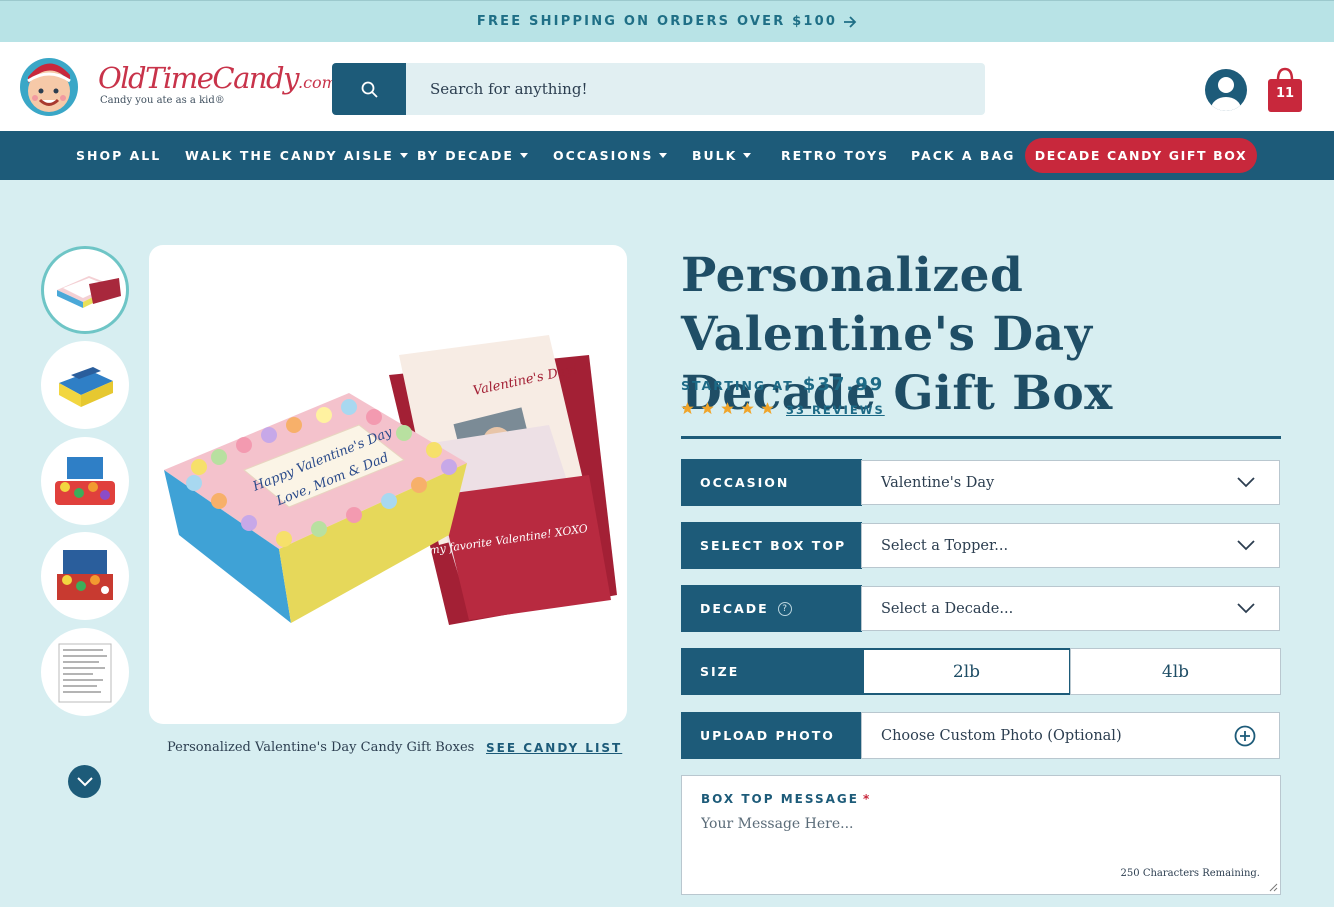  I want to click on decade-gift-box-button: DECADE CANDY GIFT BOX, so click(1141, 155).